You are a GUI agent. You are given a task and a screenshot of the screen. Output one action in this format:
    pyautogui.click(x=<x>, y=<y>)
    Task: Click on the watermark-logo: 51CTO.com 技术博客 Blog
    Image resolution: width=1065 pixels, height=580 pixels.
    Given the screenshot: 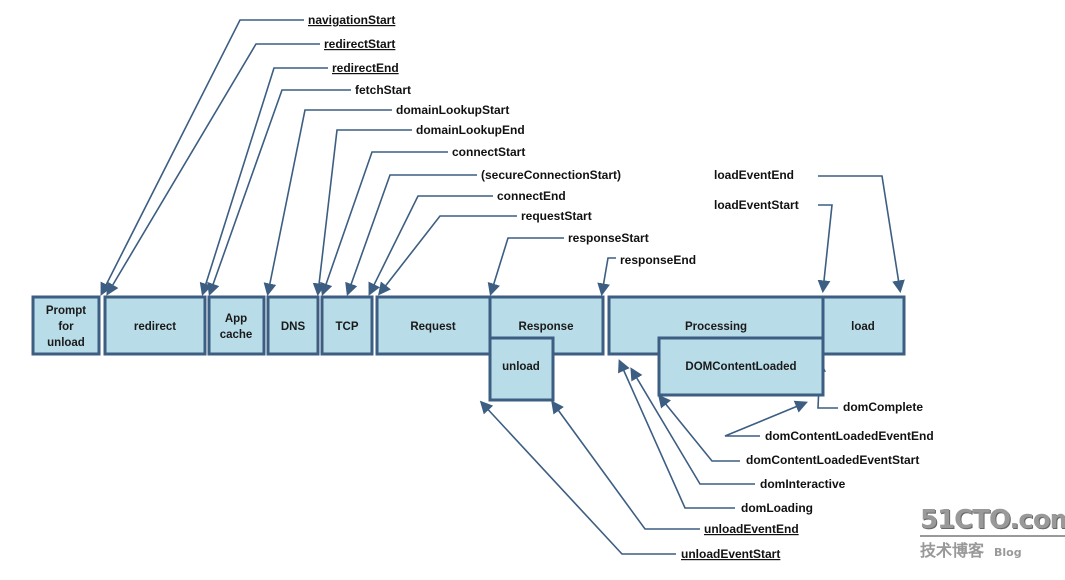 What is the action you would take?
    pyautogui.click(x=992, y=533)
    